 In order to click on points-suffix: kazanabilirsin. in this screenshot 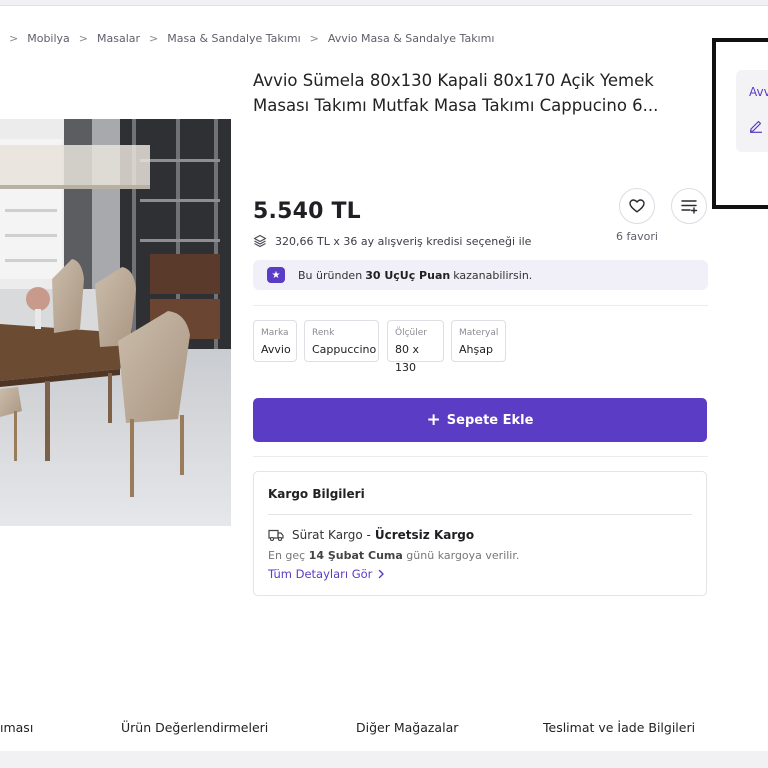, I will do `click(493, 275)`.